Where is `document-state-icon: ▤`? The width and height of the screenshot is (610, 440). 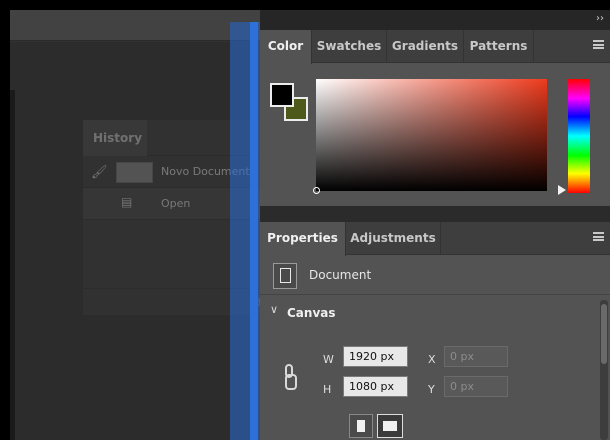
document-state-icon: ▤ is located at coordinates (127, 202).